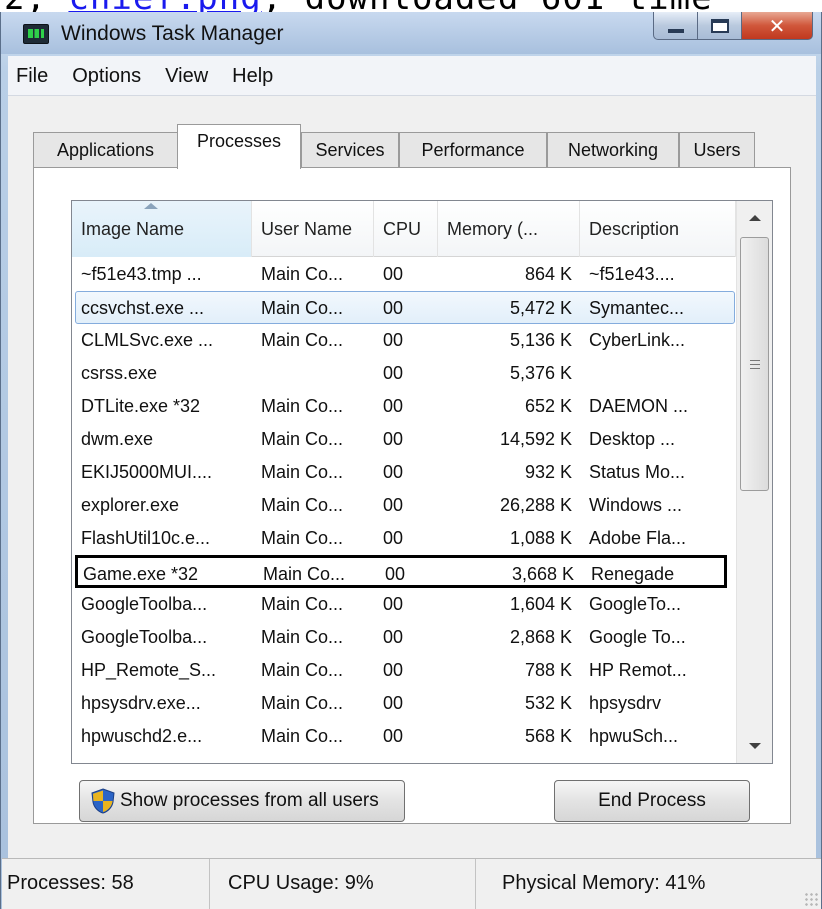 The height and width of the screenshot is (909, 822). Describe the element at coordinates (540, 637) in the screenshot. I see `cell-memory: 2,868 K` at that location.